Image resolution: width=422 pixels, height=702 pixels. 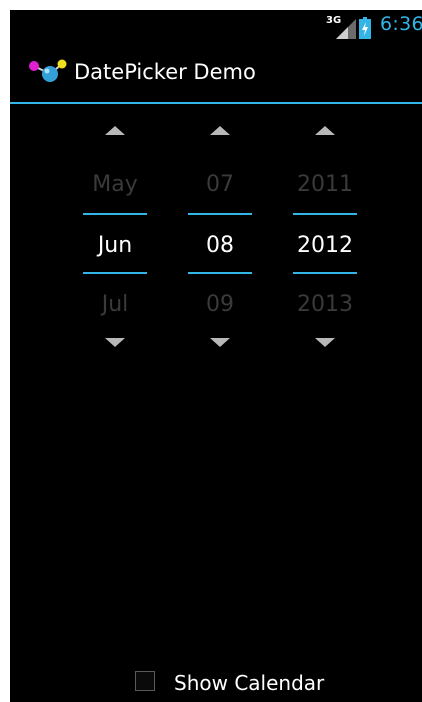 What do you see at coordinates (325, 214) in the screenshot?
I see `year-divider-top` at bounding box center [325, 214].